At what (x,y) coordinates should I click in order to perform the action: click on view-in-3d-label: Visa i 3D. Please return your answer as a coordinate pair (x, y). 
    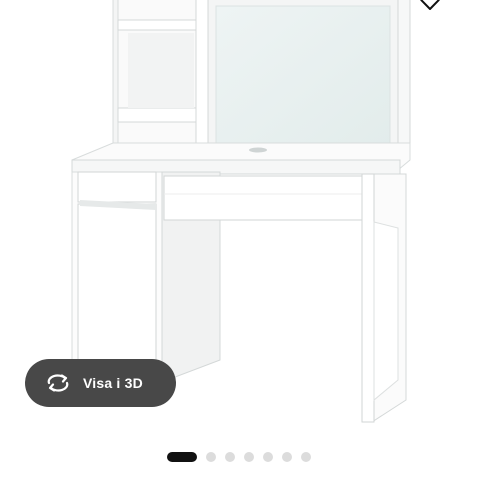
    Looking at the image, I should click on (113, 383).